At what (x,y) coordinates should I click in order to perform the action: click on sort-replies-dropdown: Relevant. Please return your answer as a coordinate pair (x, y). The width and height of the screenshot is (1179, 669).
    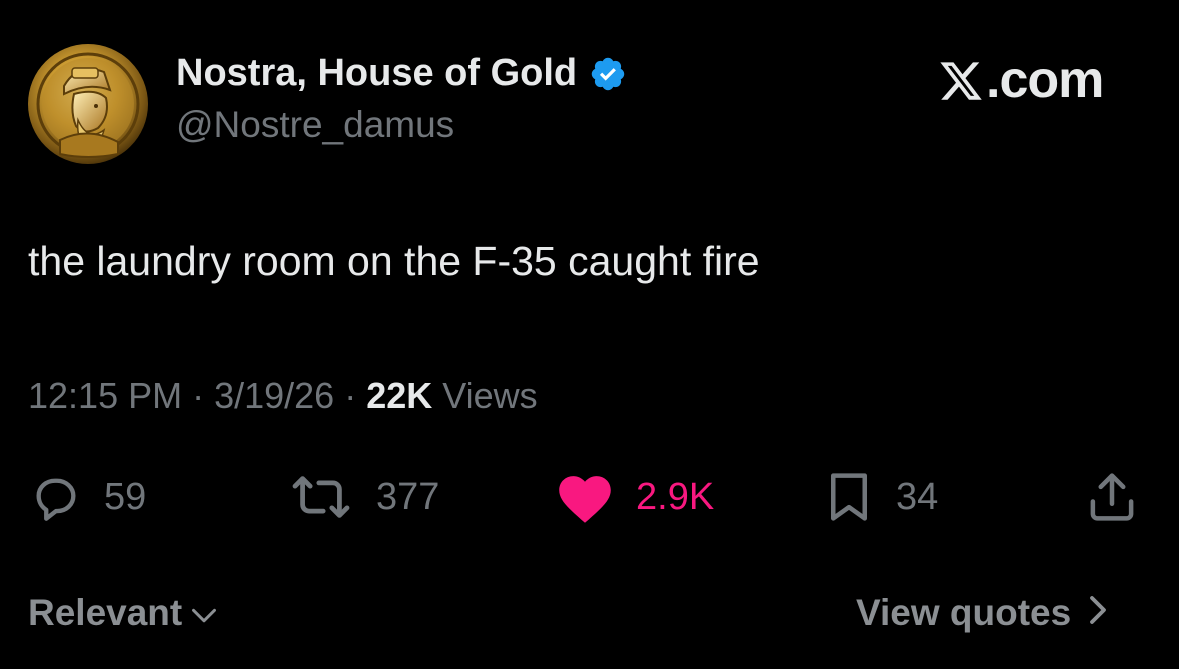
    Looking at the image, I should click on (123, 613).